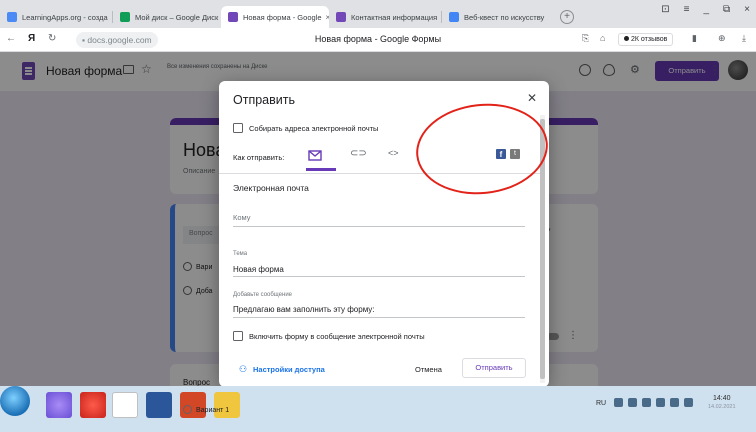 The height and width of the screenshot is (432, 756). Describe the element at coordinates (494, 368) in the screenshot. I see `send-button: Отправить` at that location.